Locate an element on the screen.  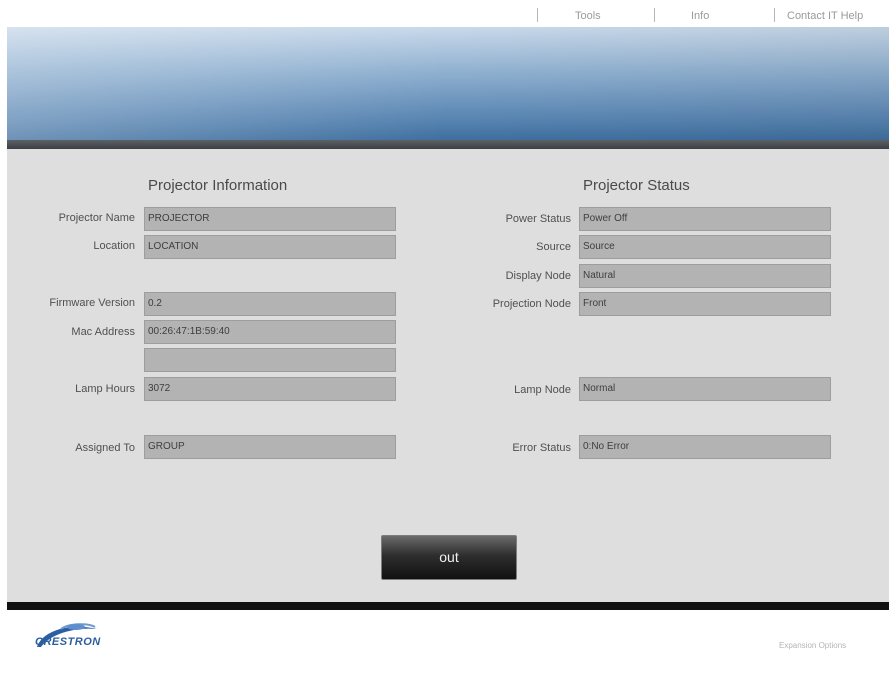
power-status-label: Power Status is located at coordinates (538, 219).